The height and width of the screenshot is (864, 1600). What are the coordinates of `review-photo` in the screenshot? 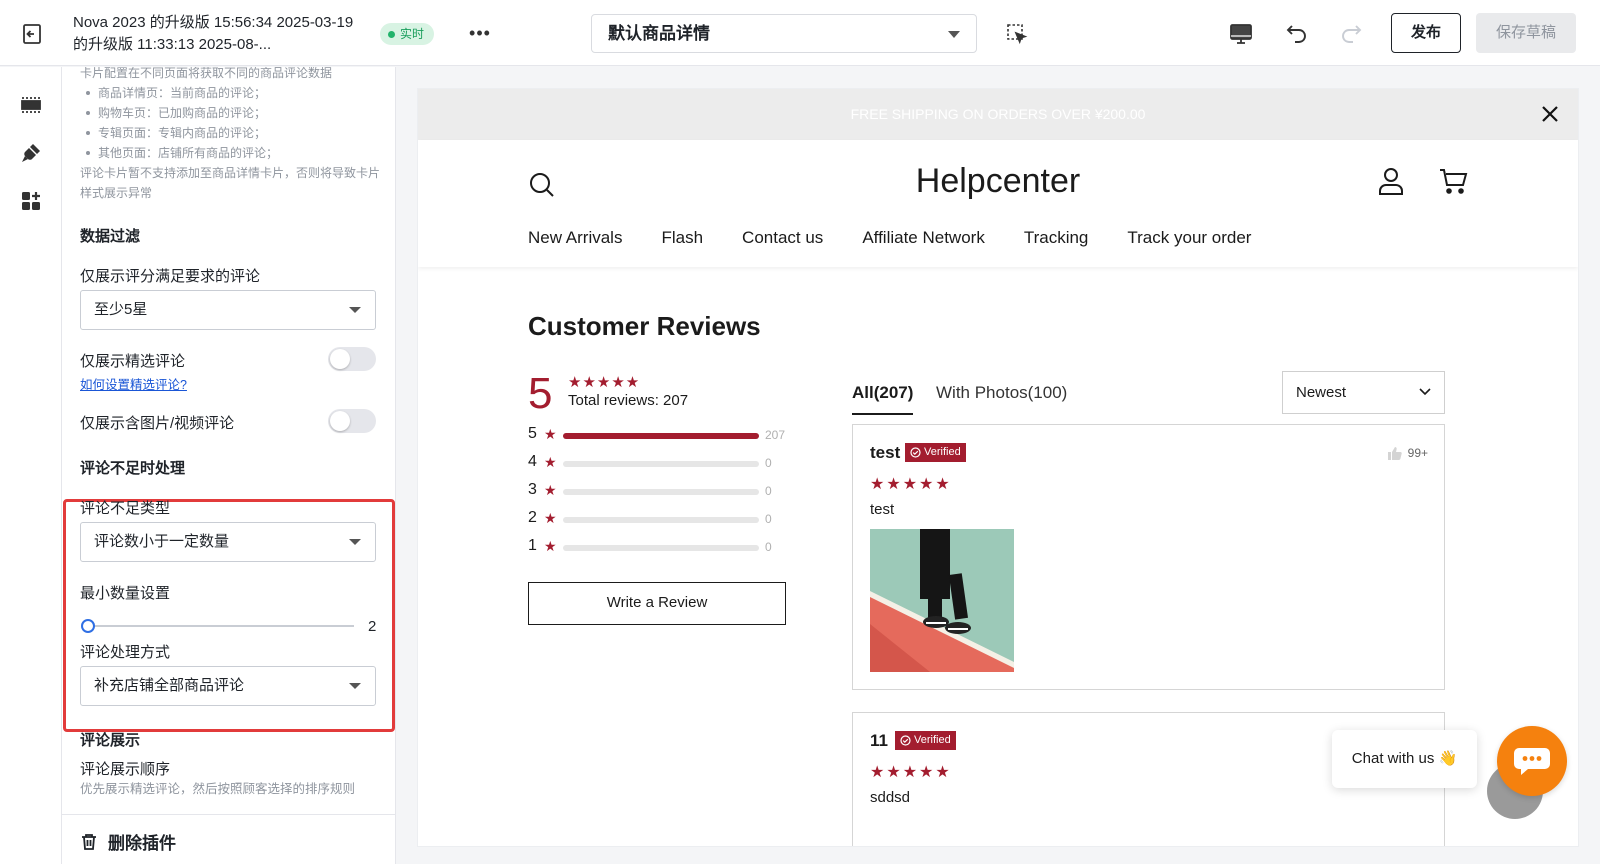 It's located at (942, 600).